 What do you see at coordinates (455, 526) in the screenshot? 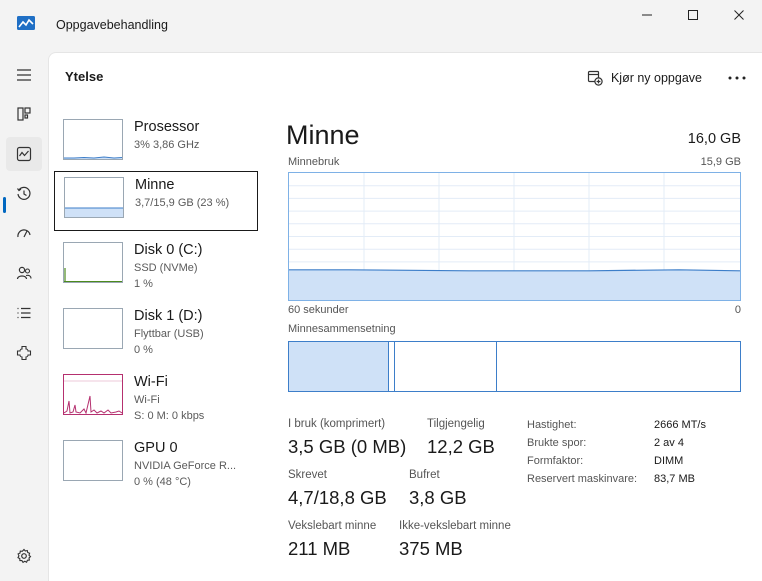
I see `non-paged-pool-label: Ikke-vekslebart minne` at bounding box center [455, 526].